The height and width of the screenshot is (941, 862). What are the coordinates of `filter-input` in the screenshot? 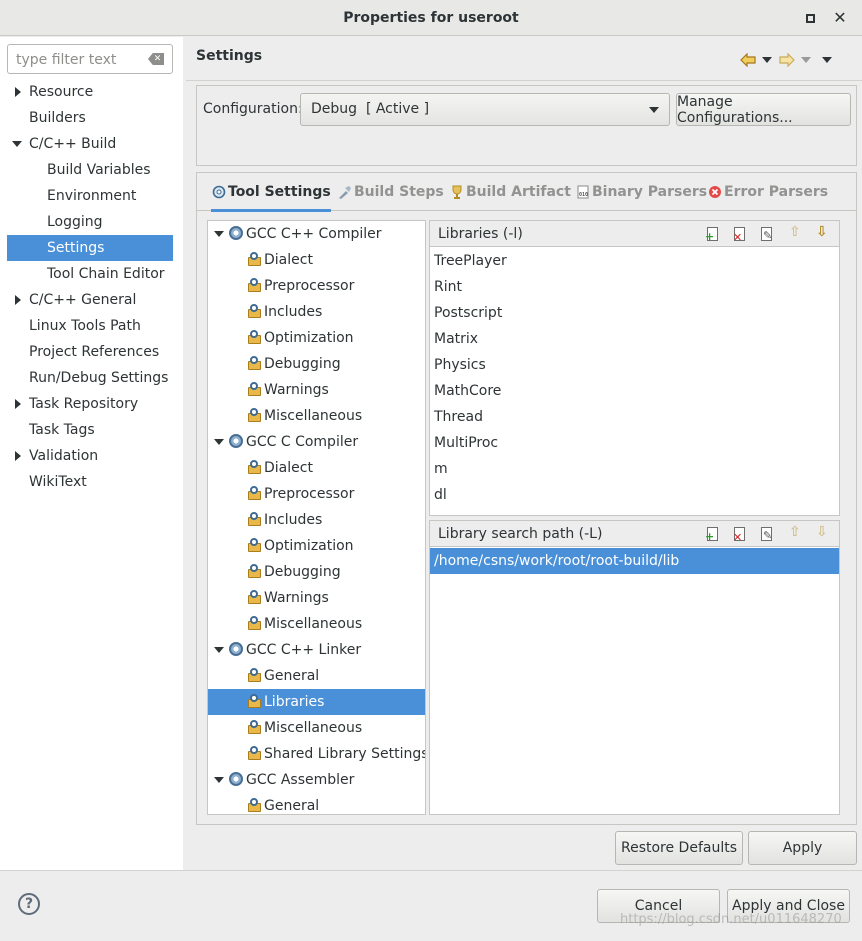 It's located at (80, 60).